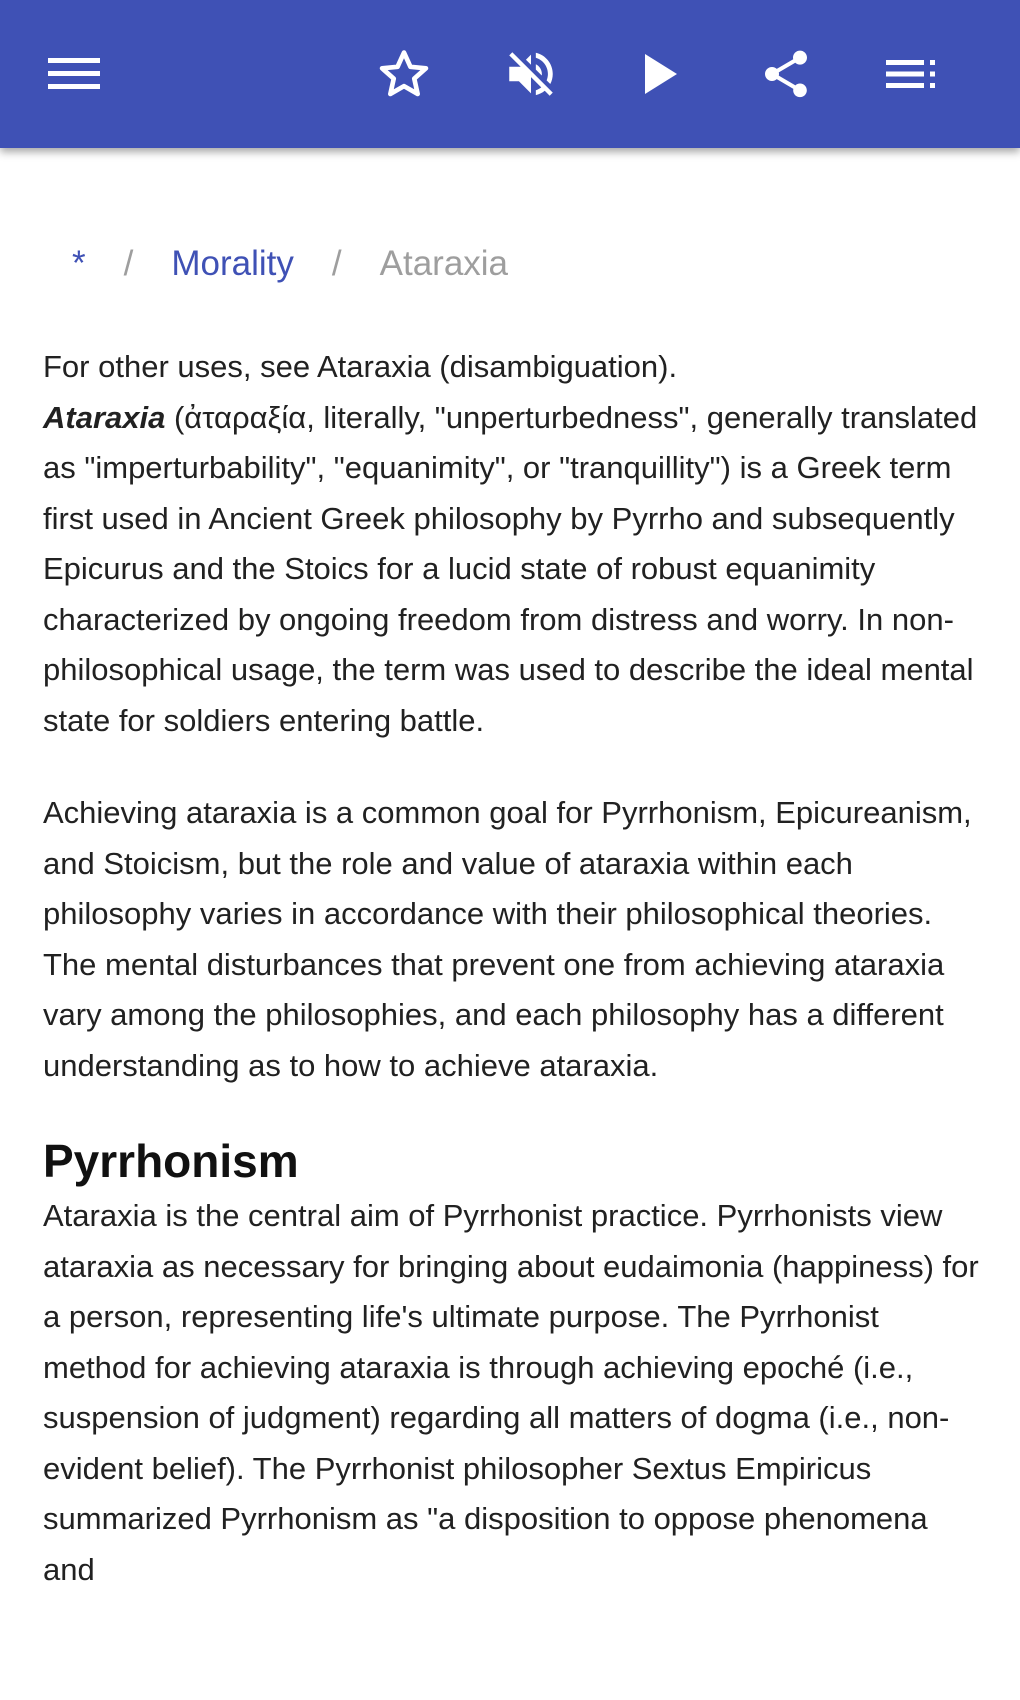 This screenshot has width=1020, height=1700. I want to click on mute-button, so click(531, 74).